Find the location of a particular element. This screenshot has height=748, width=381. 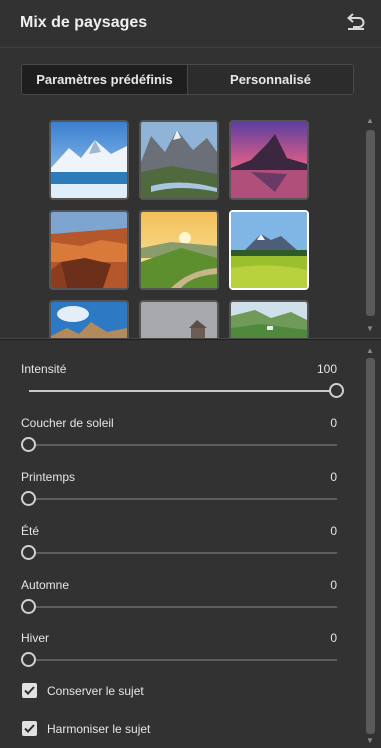

preset-thumbnail-sunrise-hills is located at coordinates (179, 250).